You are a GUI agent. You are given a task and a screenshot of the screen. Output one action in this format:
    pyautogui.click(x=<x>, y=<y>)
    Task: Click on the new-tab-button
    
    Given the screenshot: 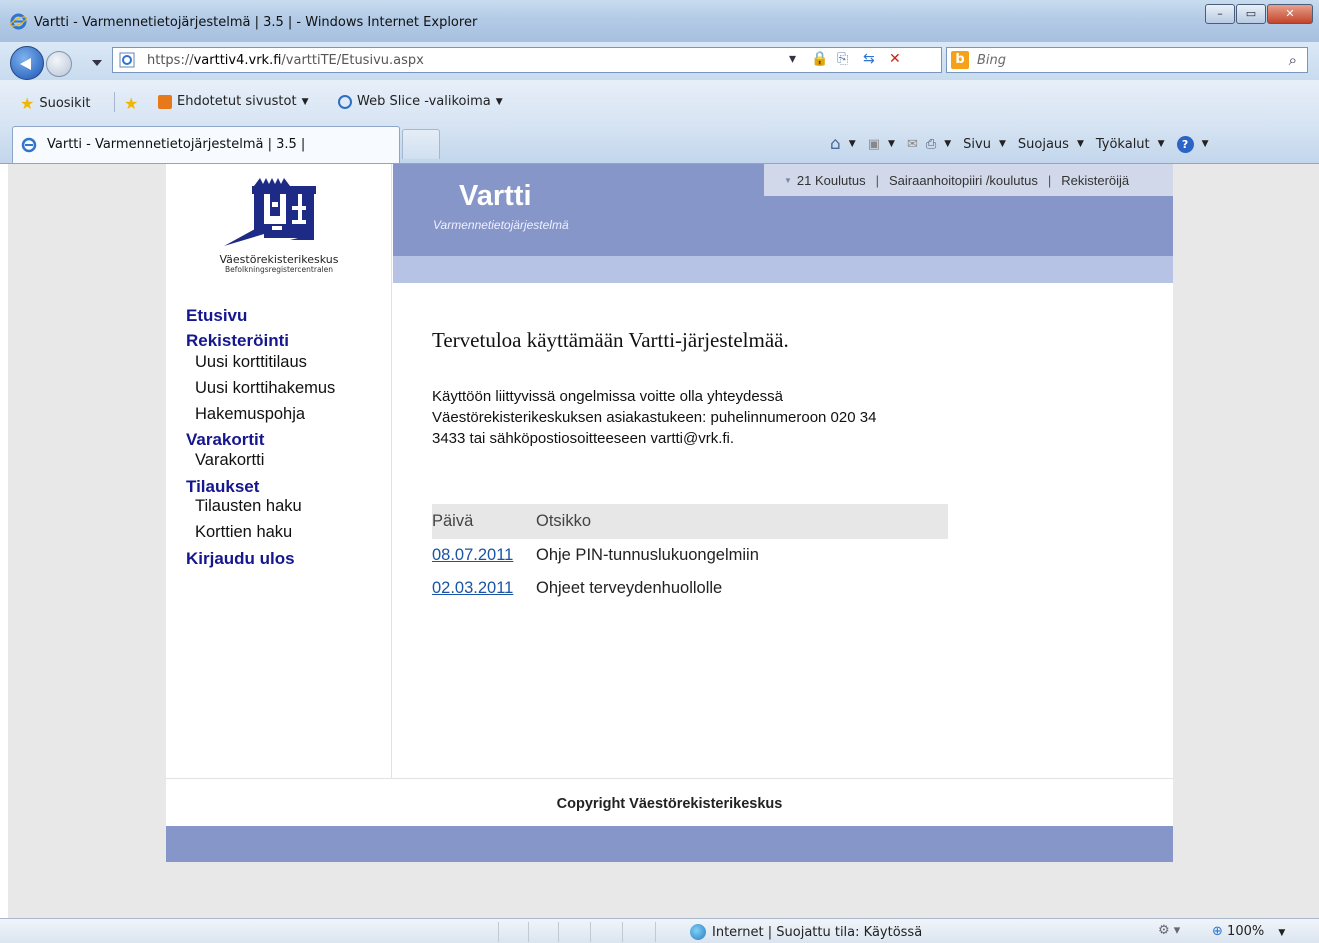 What is the action you would take?
    pyautogui.click(x=421, y=144)
    